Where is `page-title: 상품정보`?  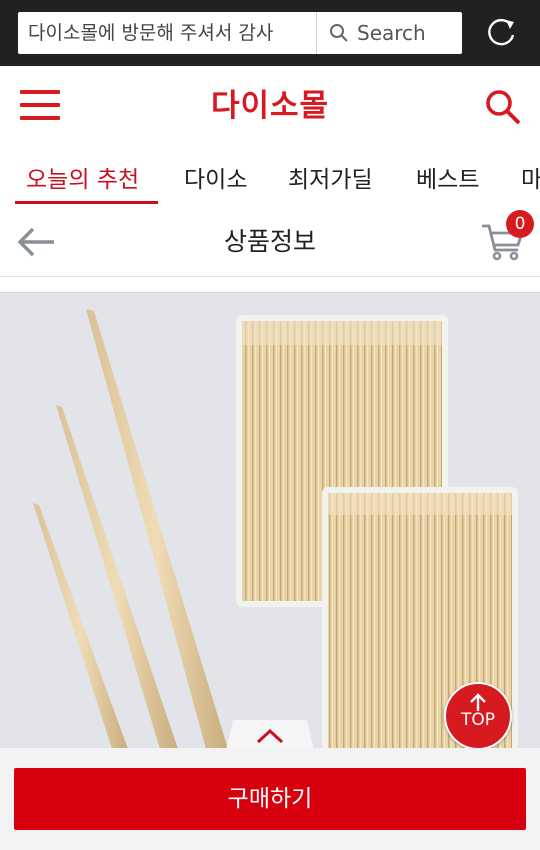 page-title: 상품정보 is located at coordinates (269, 241).